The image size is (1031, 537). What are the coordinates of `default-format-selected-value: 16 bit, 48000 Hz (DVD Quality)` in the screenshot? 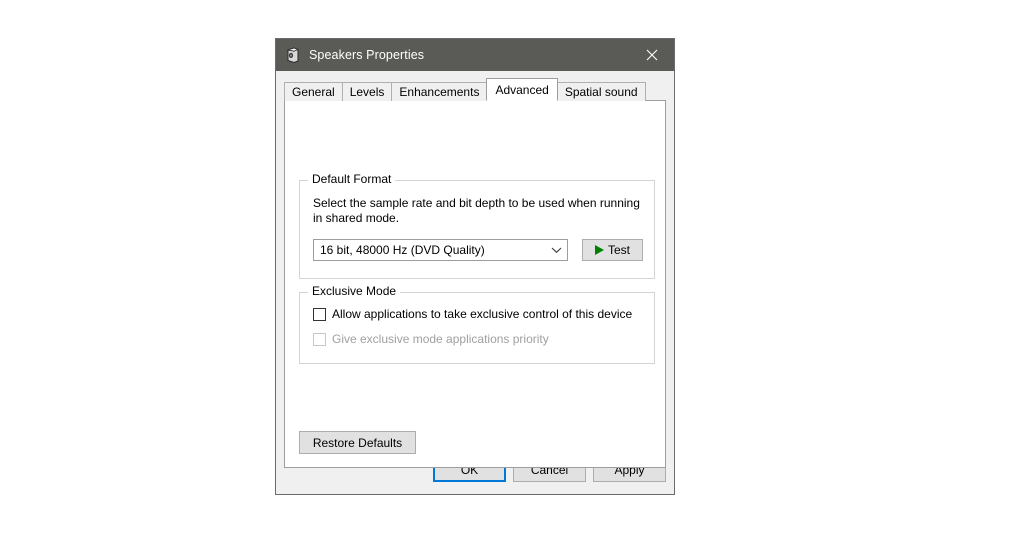 It's located at (402, 250).